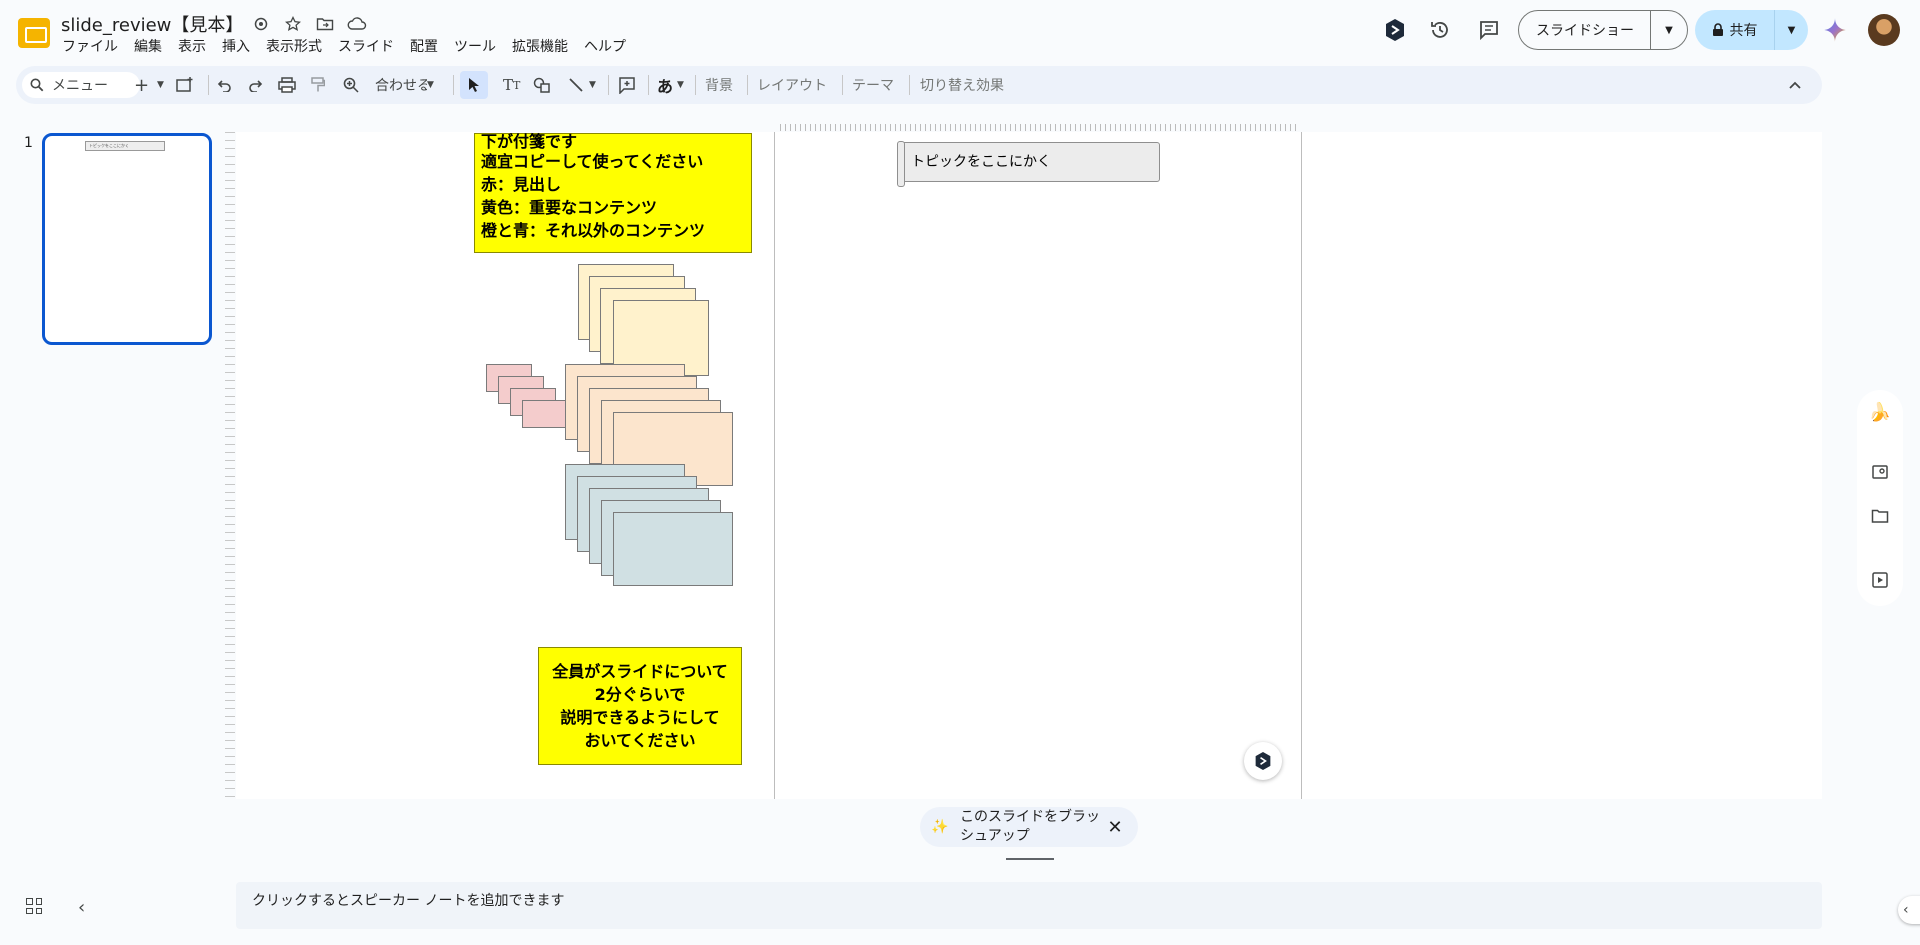 The width and height of the screenshot is (1920, 945). I want to click on collapse-toolbar-icon, so click(1795, 85).